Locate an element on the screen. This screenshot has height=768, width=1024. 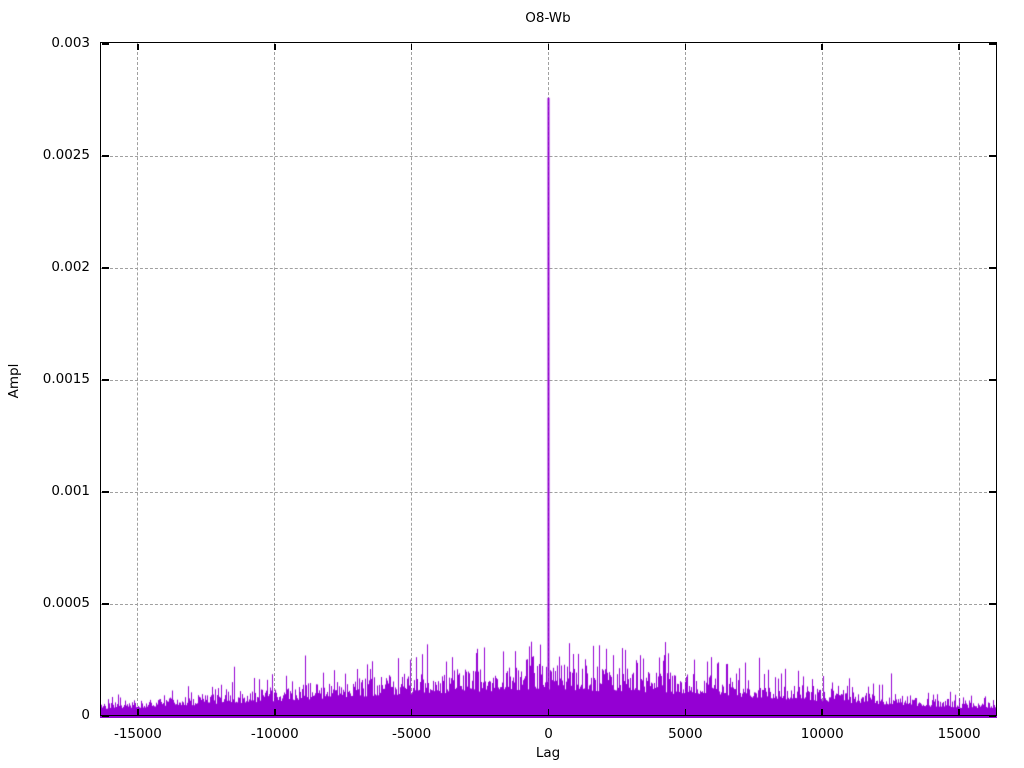
x-axis-label: Lag is located at coordinates (548, 753).